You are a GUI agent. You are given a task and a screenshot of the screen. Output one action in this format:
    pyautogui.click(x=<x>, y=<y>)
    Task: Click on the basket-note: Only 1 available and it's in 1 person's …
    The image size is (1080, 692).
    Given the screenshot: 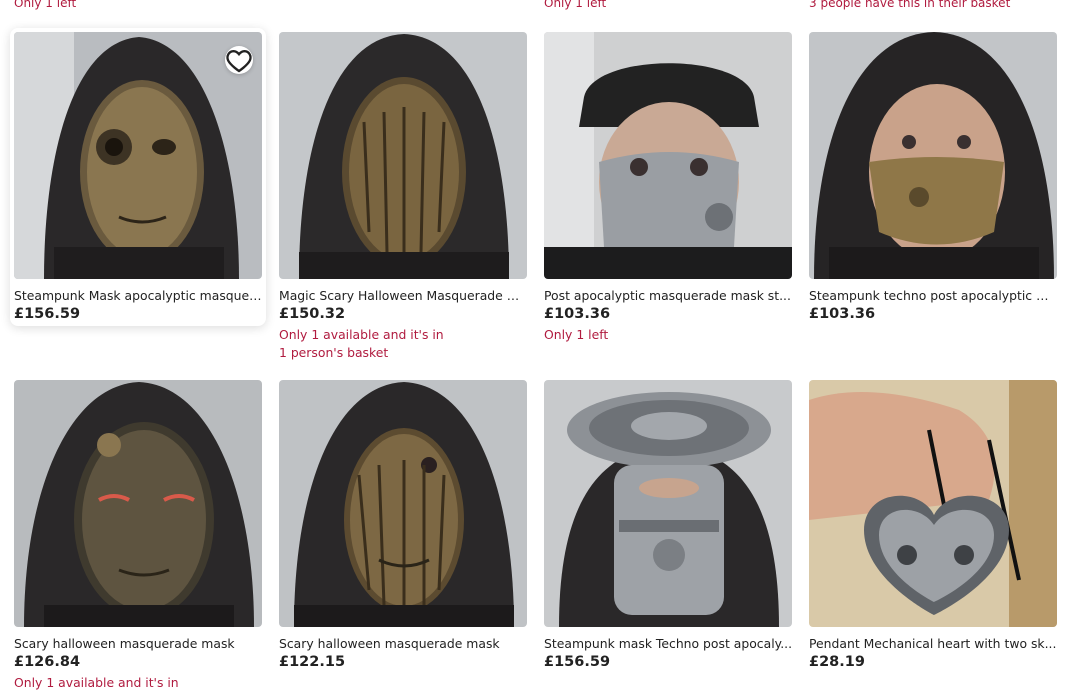 What is the action you would take?
    pyautogui.click(x=361, y=343)
    